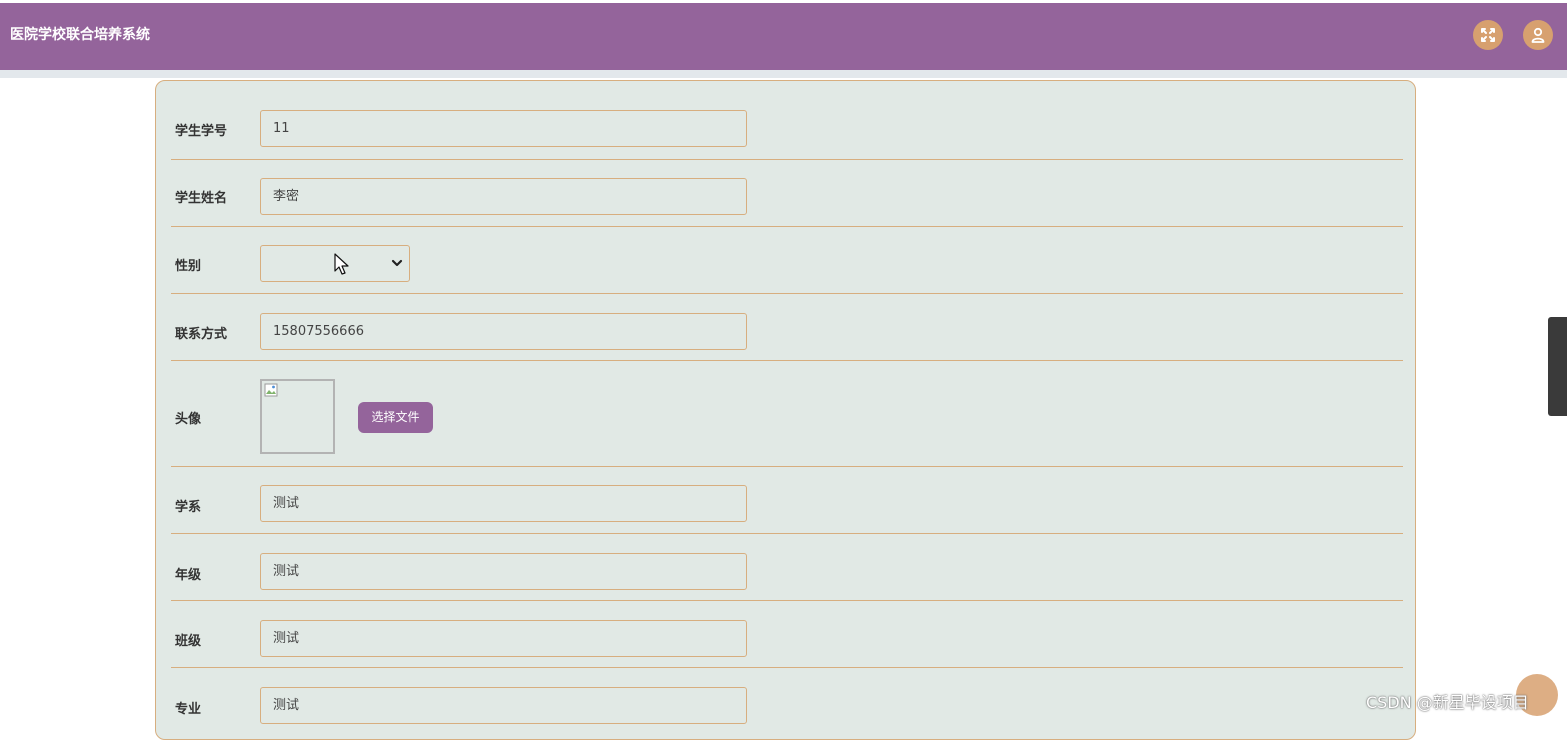 The width and height of the screenshot is (1567, 740). Describe the element at coordinates (1557, 366) in the screenshot. I see `side-panel-tab` at that location.